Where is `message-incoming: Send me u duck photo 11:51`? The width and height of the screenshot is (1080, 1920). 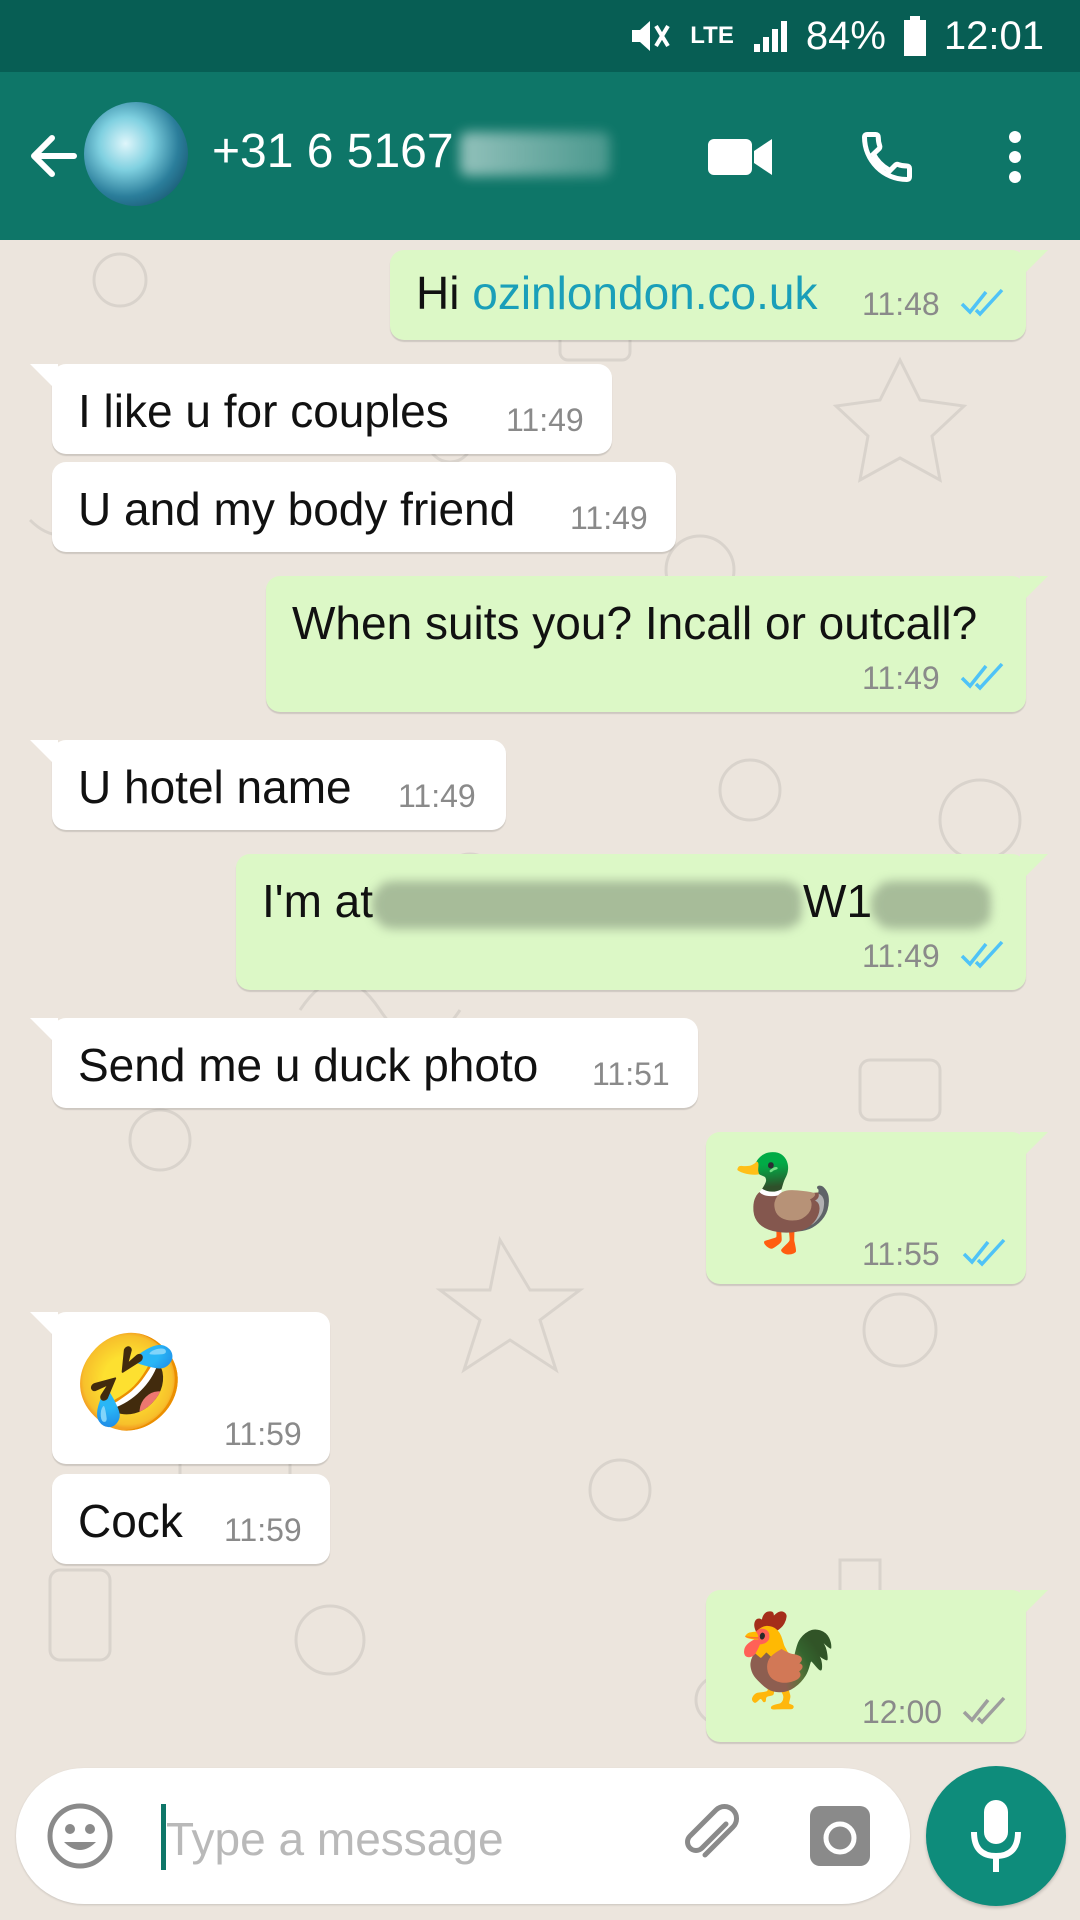 message-incoming: Send me u duck photo 11:51 is located at coordinates (364, 1063).